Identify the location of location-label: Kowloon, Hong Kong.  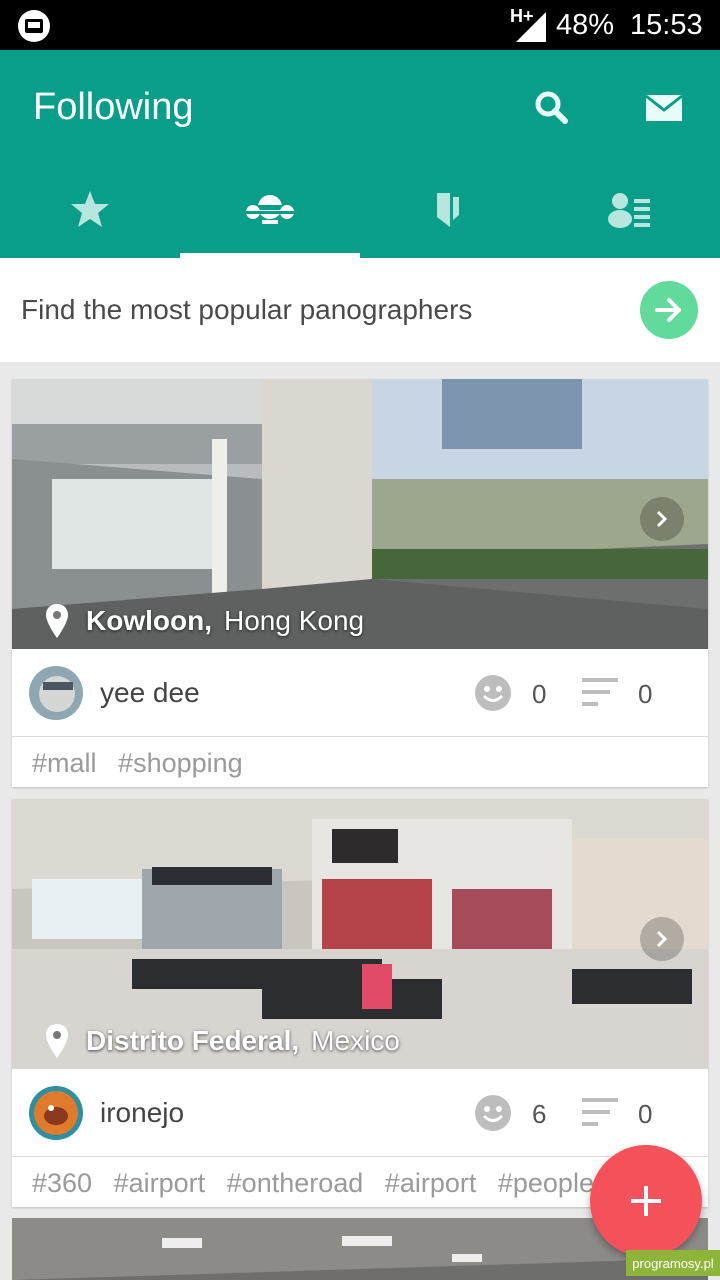
(205, 621).